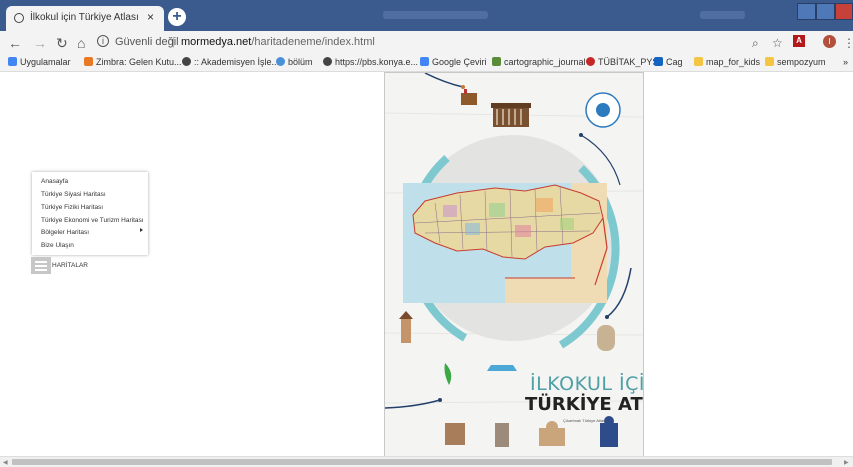 The image size is (853, 467). I want to click on home-icon: ⌂, so click(81, 43).